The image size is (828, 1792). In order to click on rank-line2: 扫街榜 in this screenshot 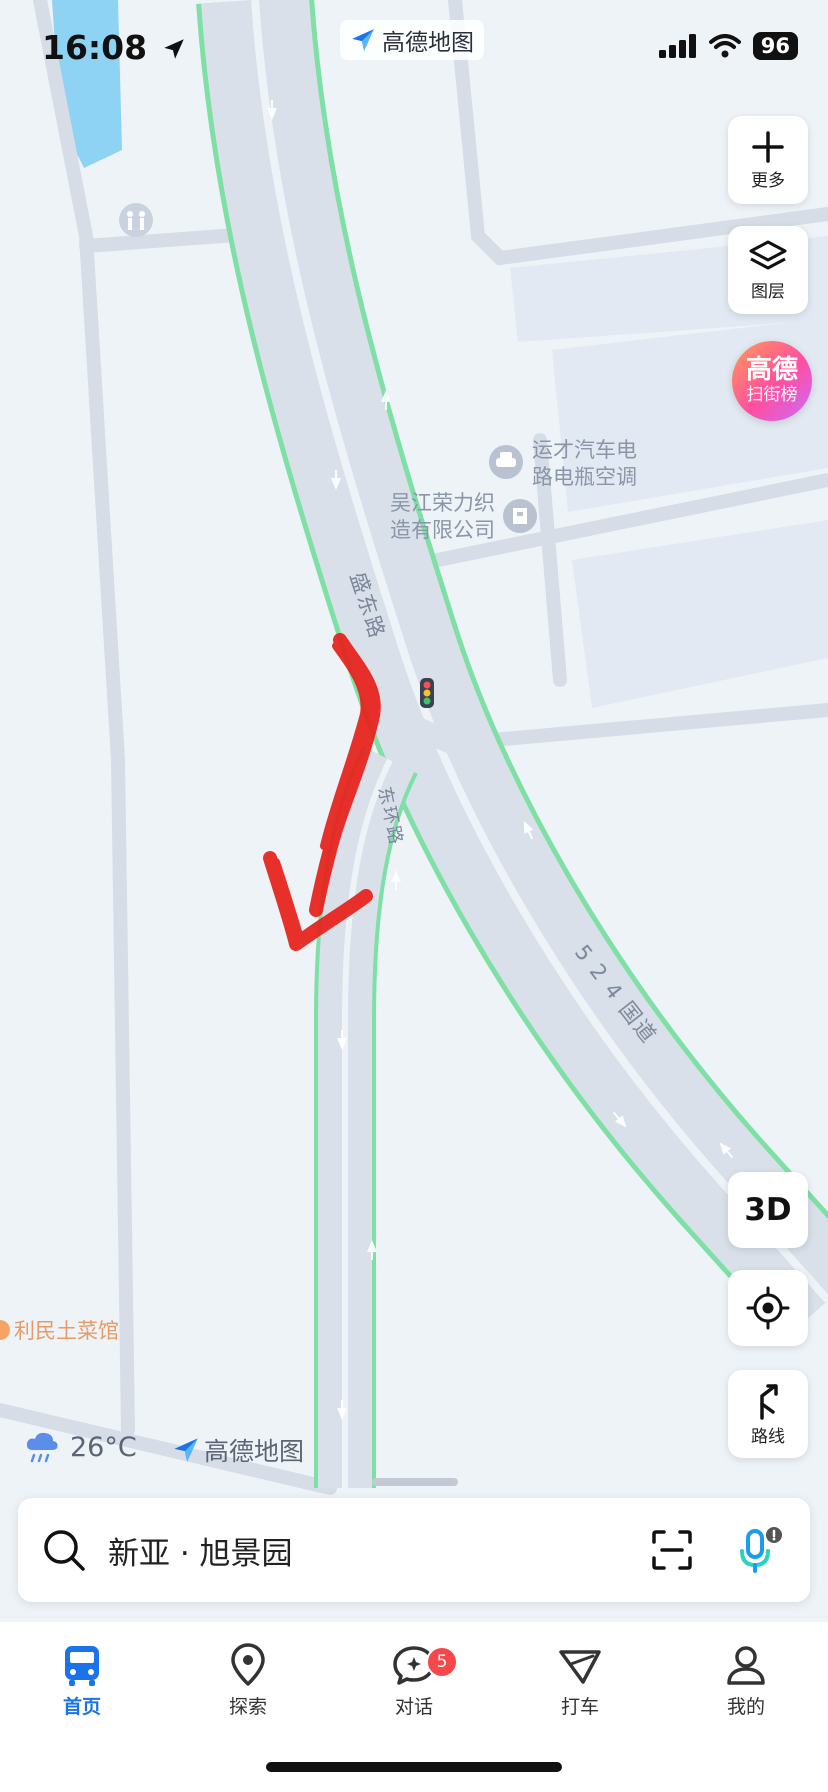, I will do `click(772, 395)`.